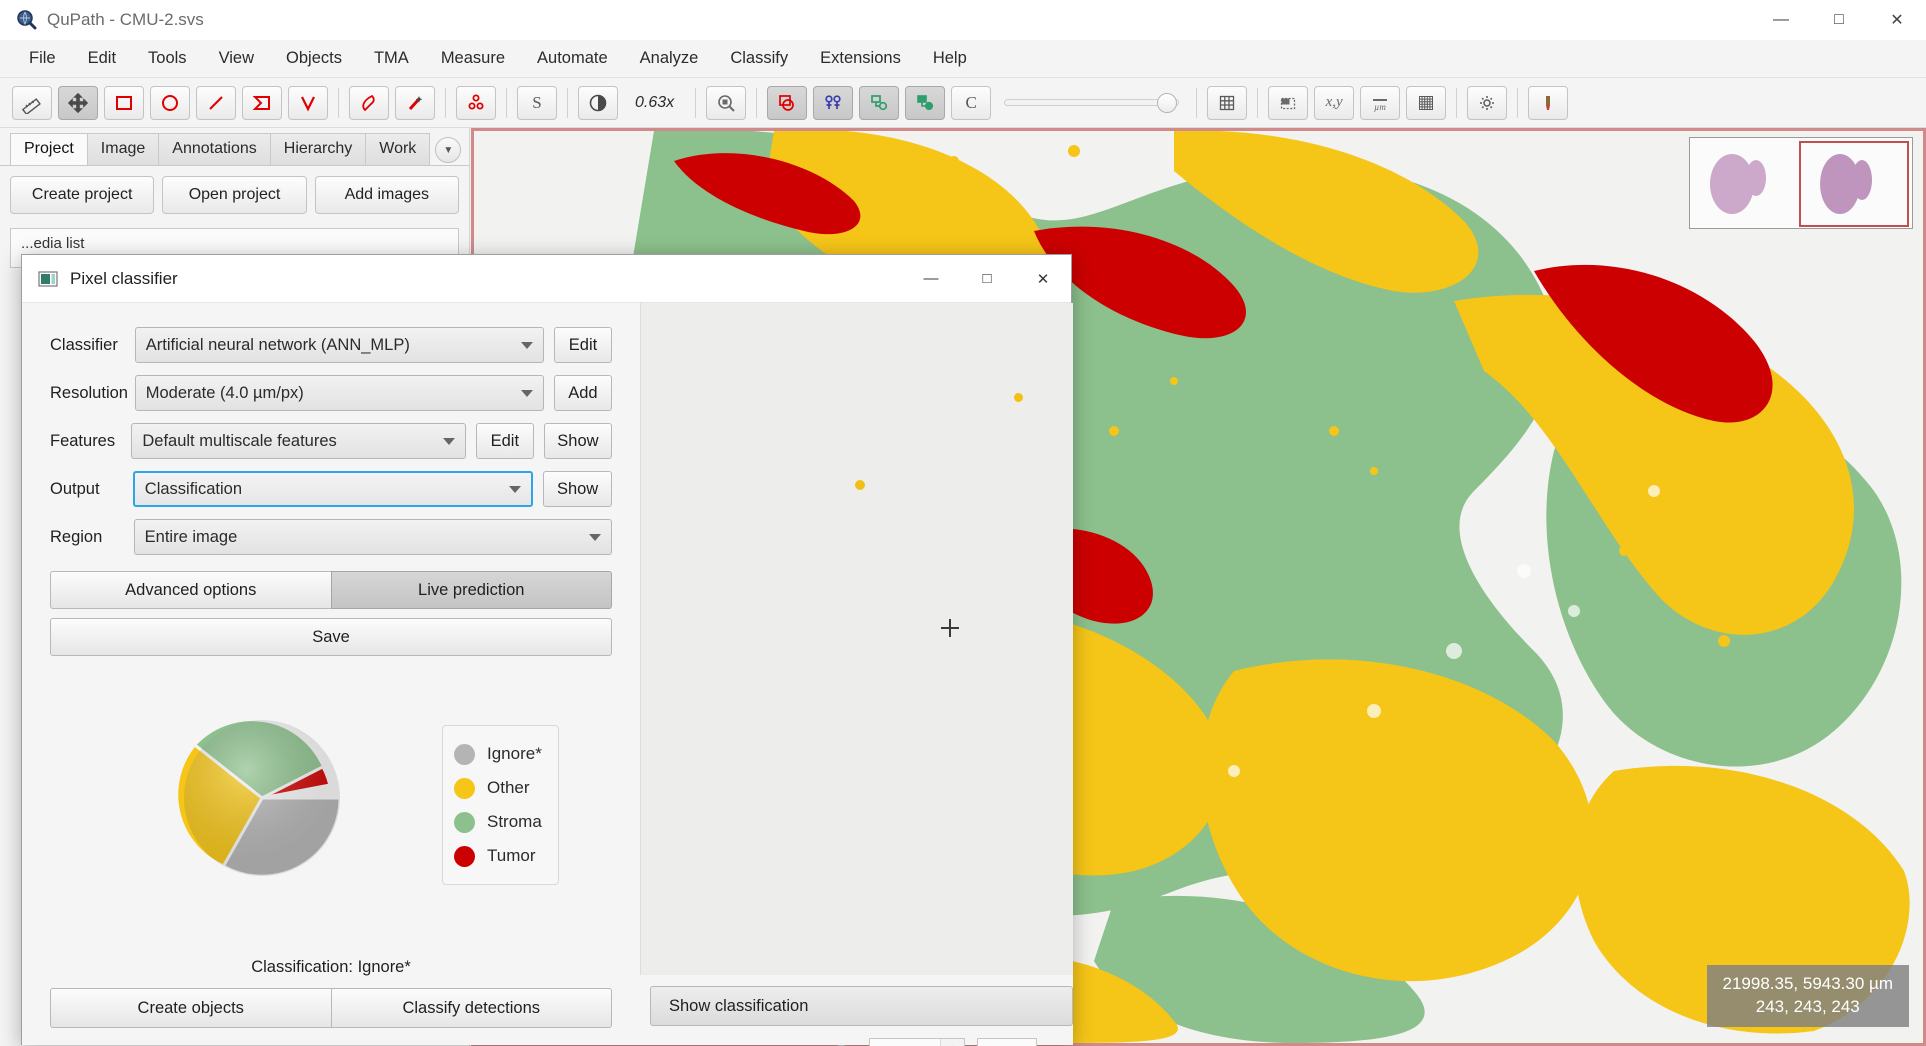 The image size is (1926, 1046). I want to click on label-classifier: Classifier, so click(84, 344).